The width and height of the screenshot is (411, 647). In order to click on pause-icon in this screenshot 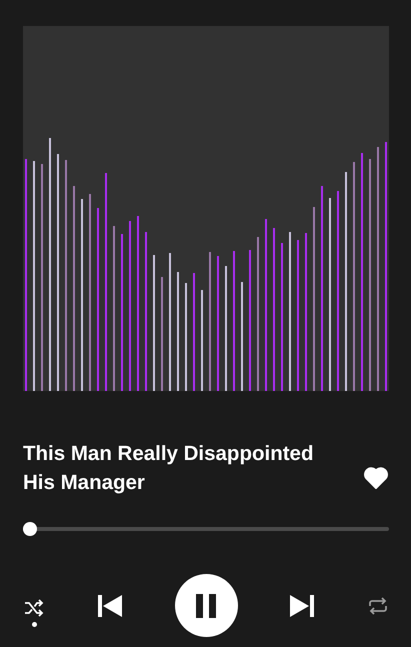, I will do `click(206, 606)`.